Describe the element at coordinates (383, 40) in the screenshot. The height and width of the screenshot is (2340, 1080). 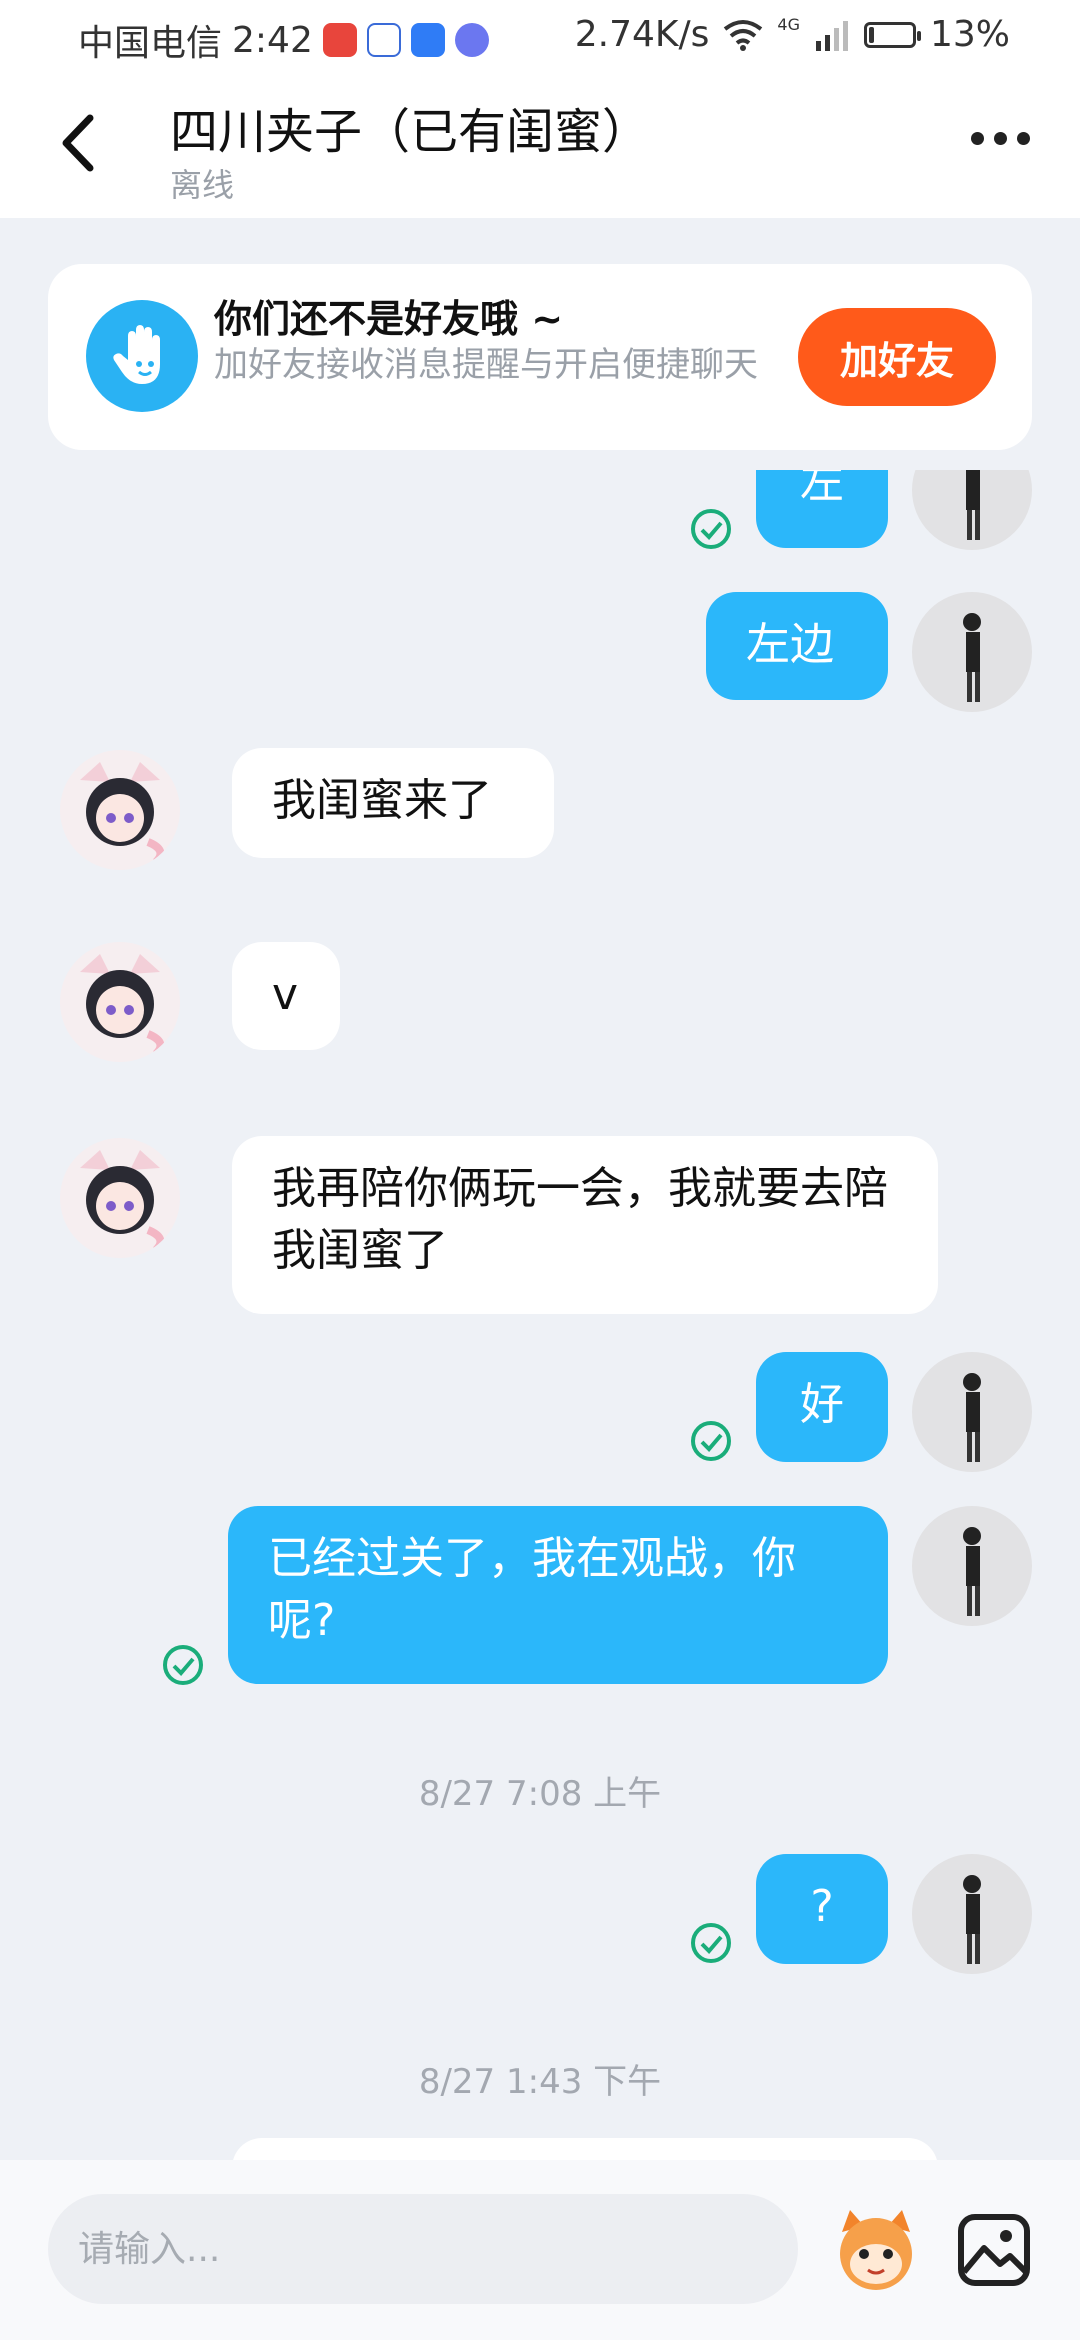
I see `baidu-icon` at that location.